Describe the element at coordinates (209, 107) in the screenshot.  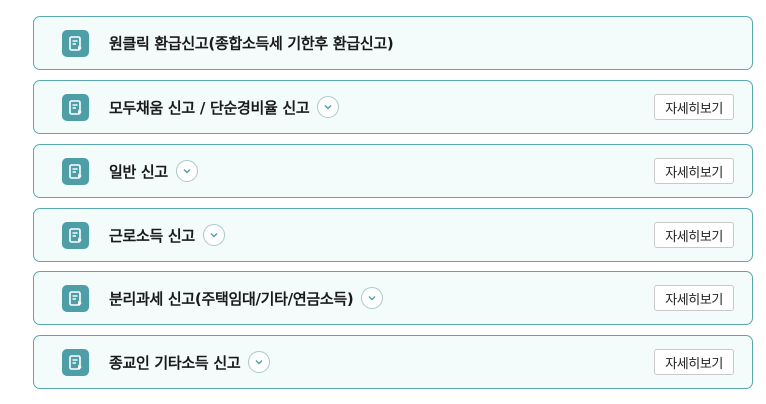
I see `report-item-label: 모두채움 신고 / 단순경비율 신고` at that location.